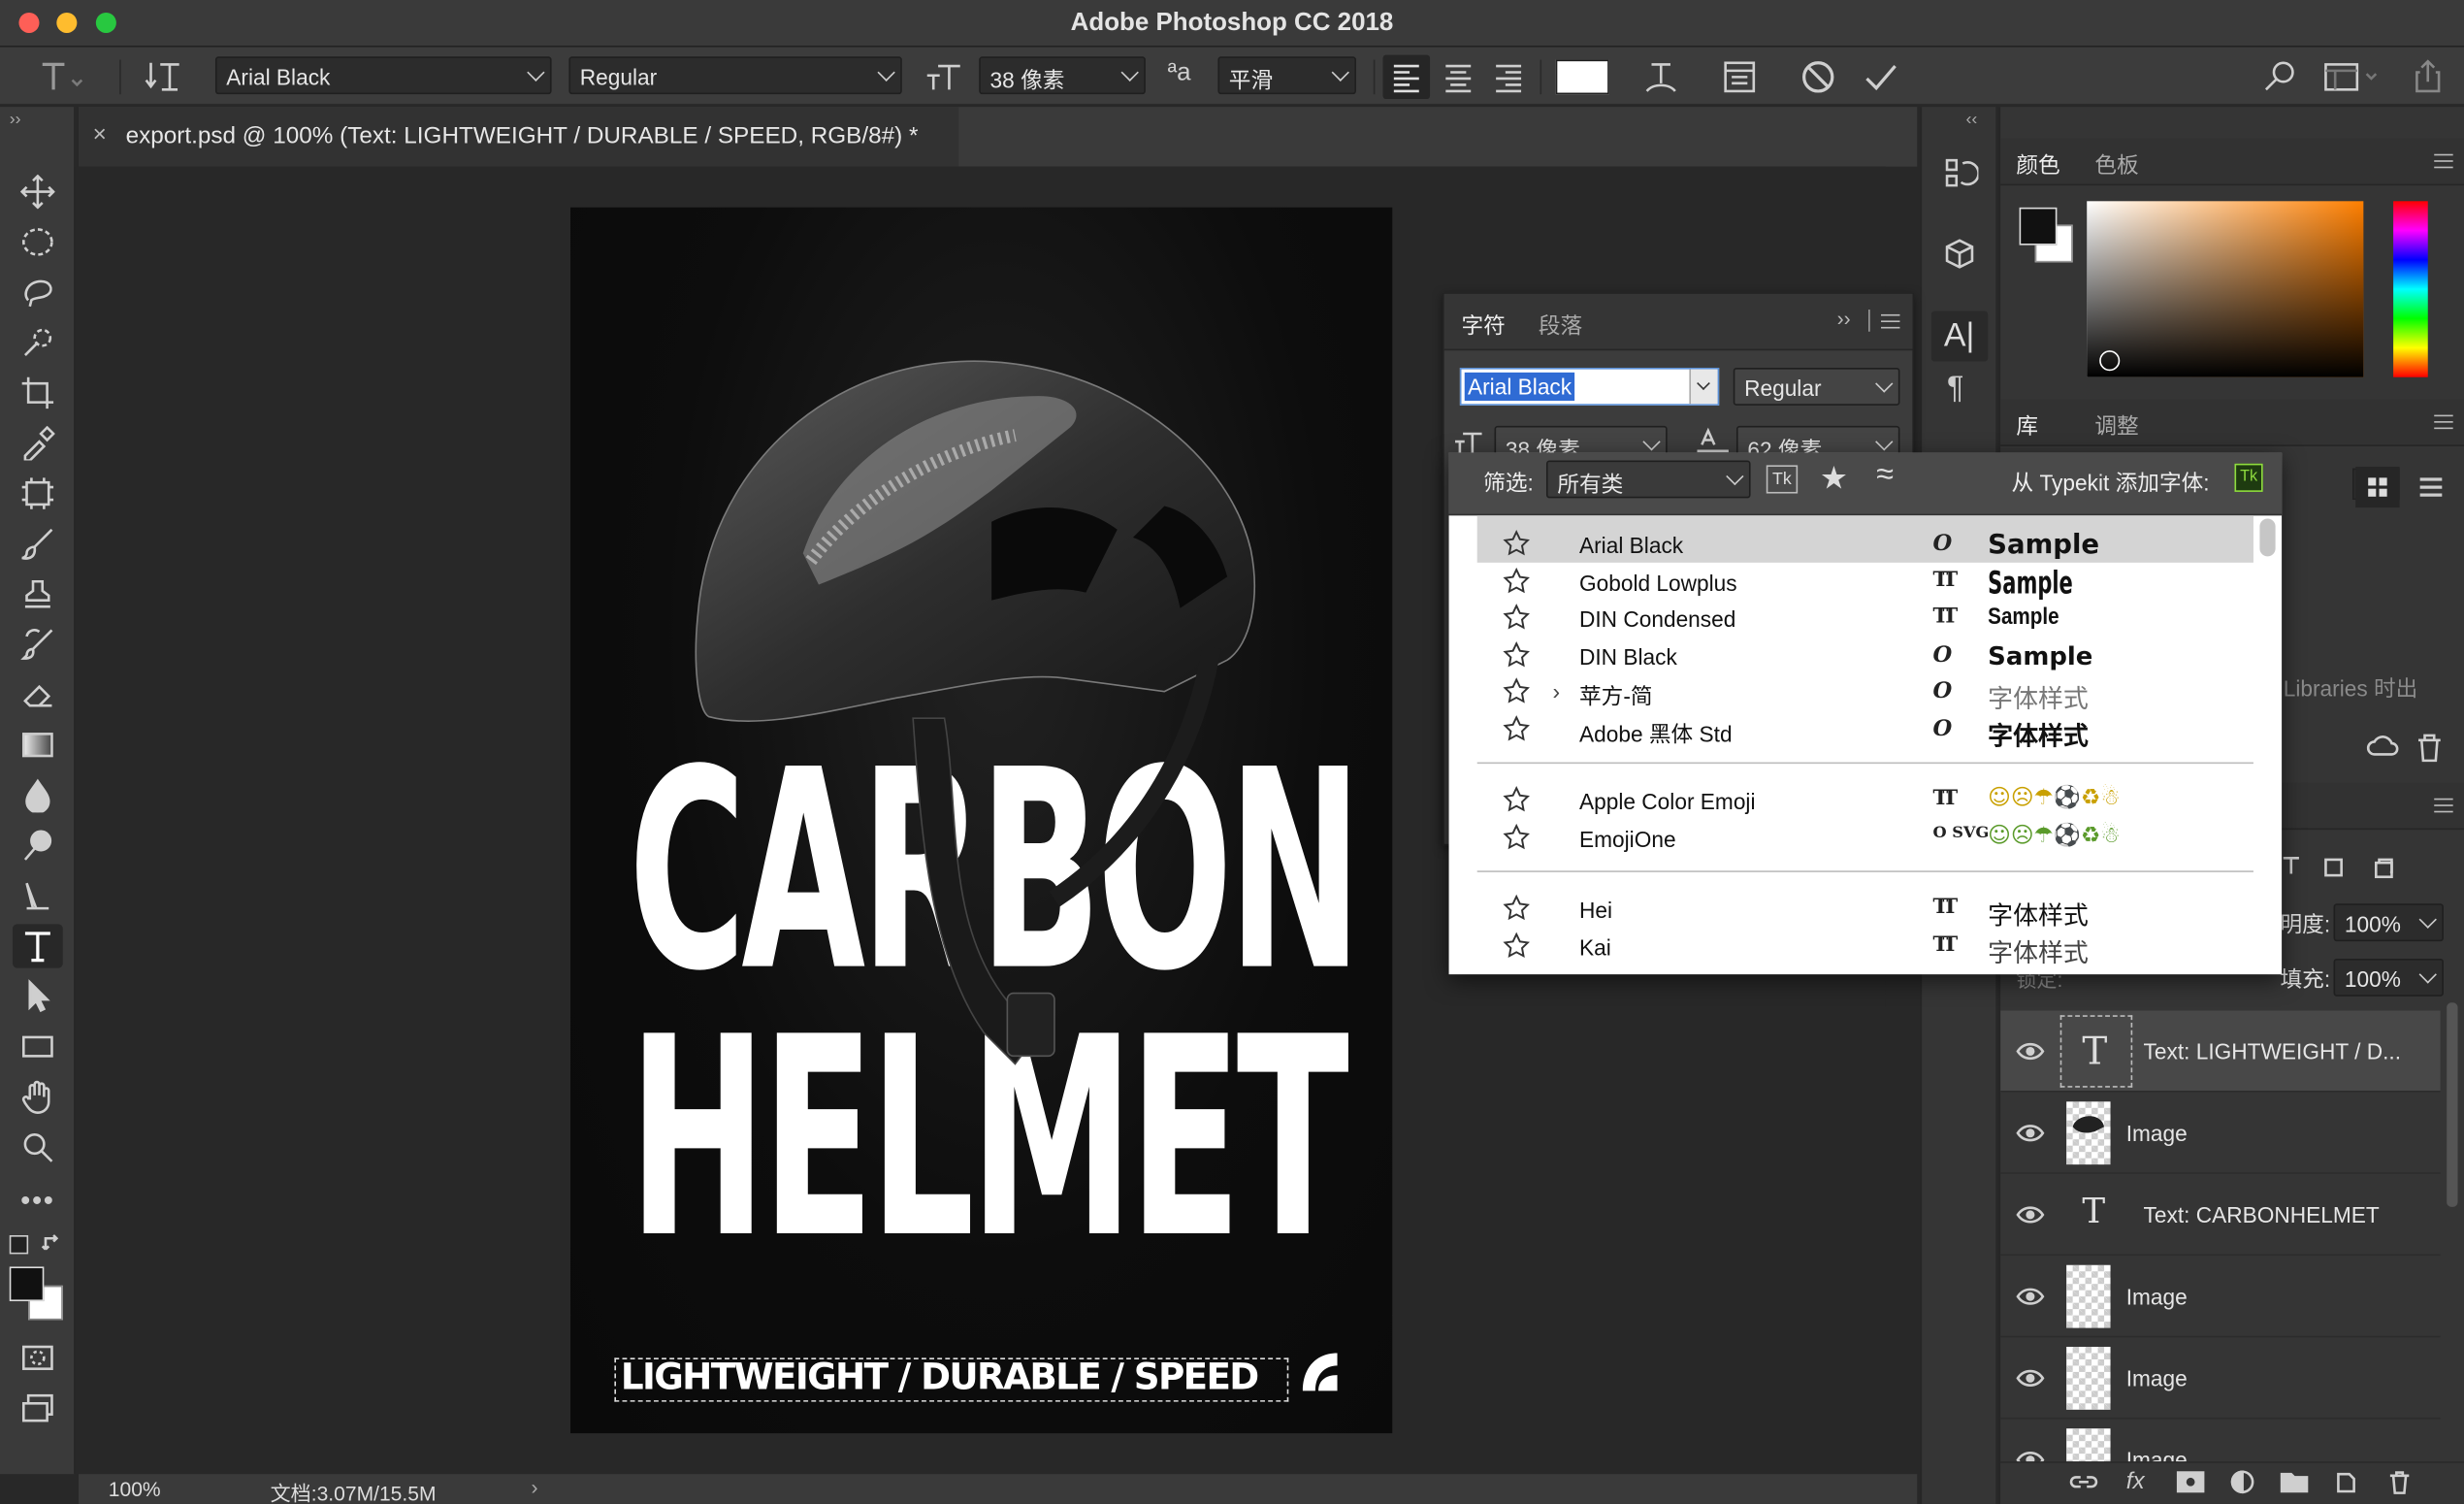 Image resolution: width=2464 pixels, height=1504 pixels. What do you see at coordinates (1560, 325) in the screenshot?
I see `tab-paragraph: 段落` at bounding box center [1560, 325].